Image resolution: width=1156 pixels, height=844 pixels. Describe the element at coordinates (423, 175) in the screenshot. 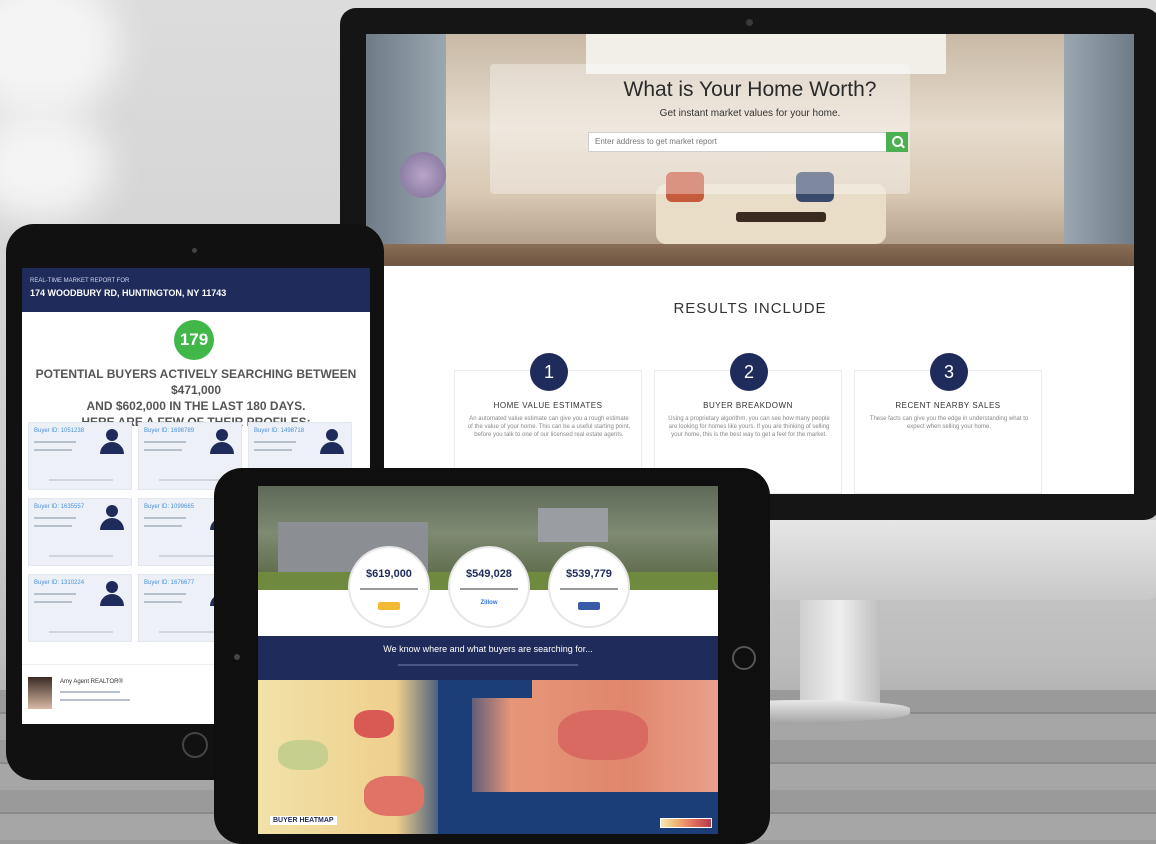

I see `flower-vase` at that location.